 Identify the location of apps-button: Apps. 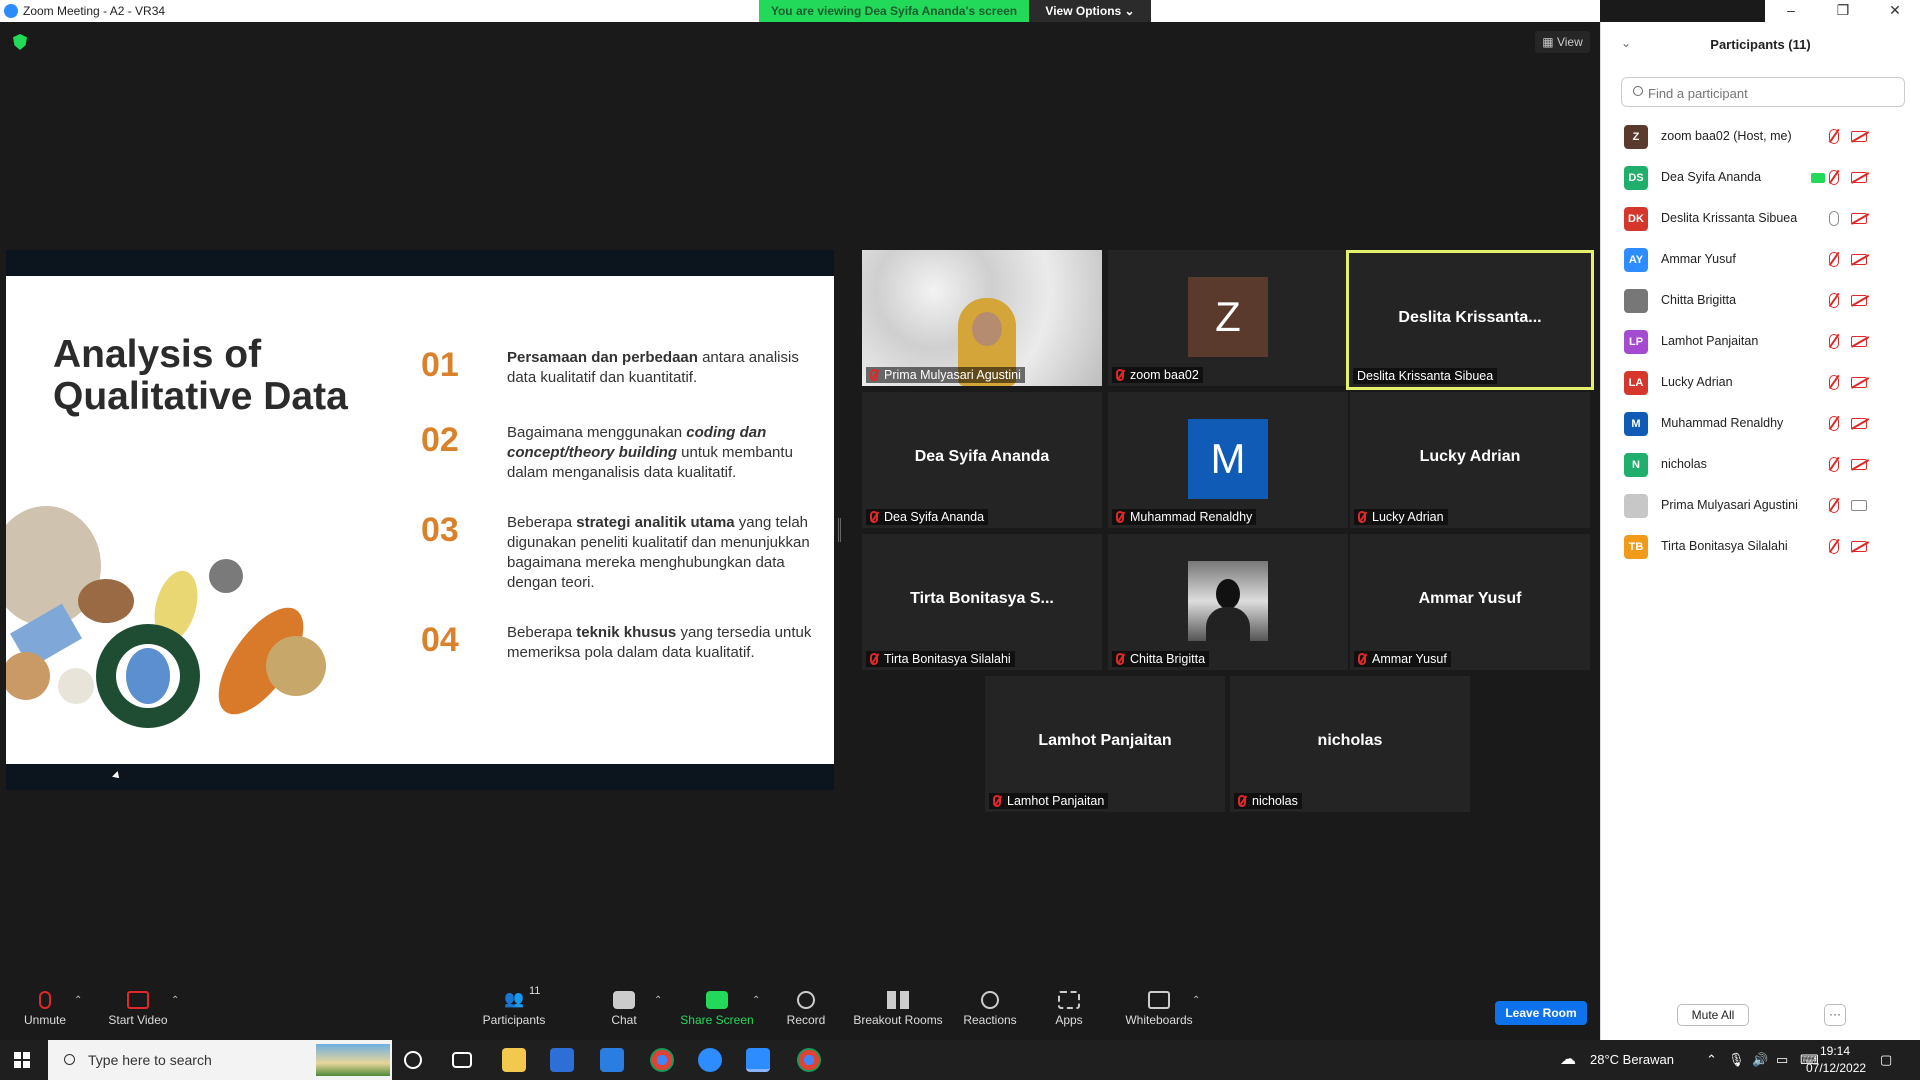
(1069, 1008).